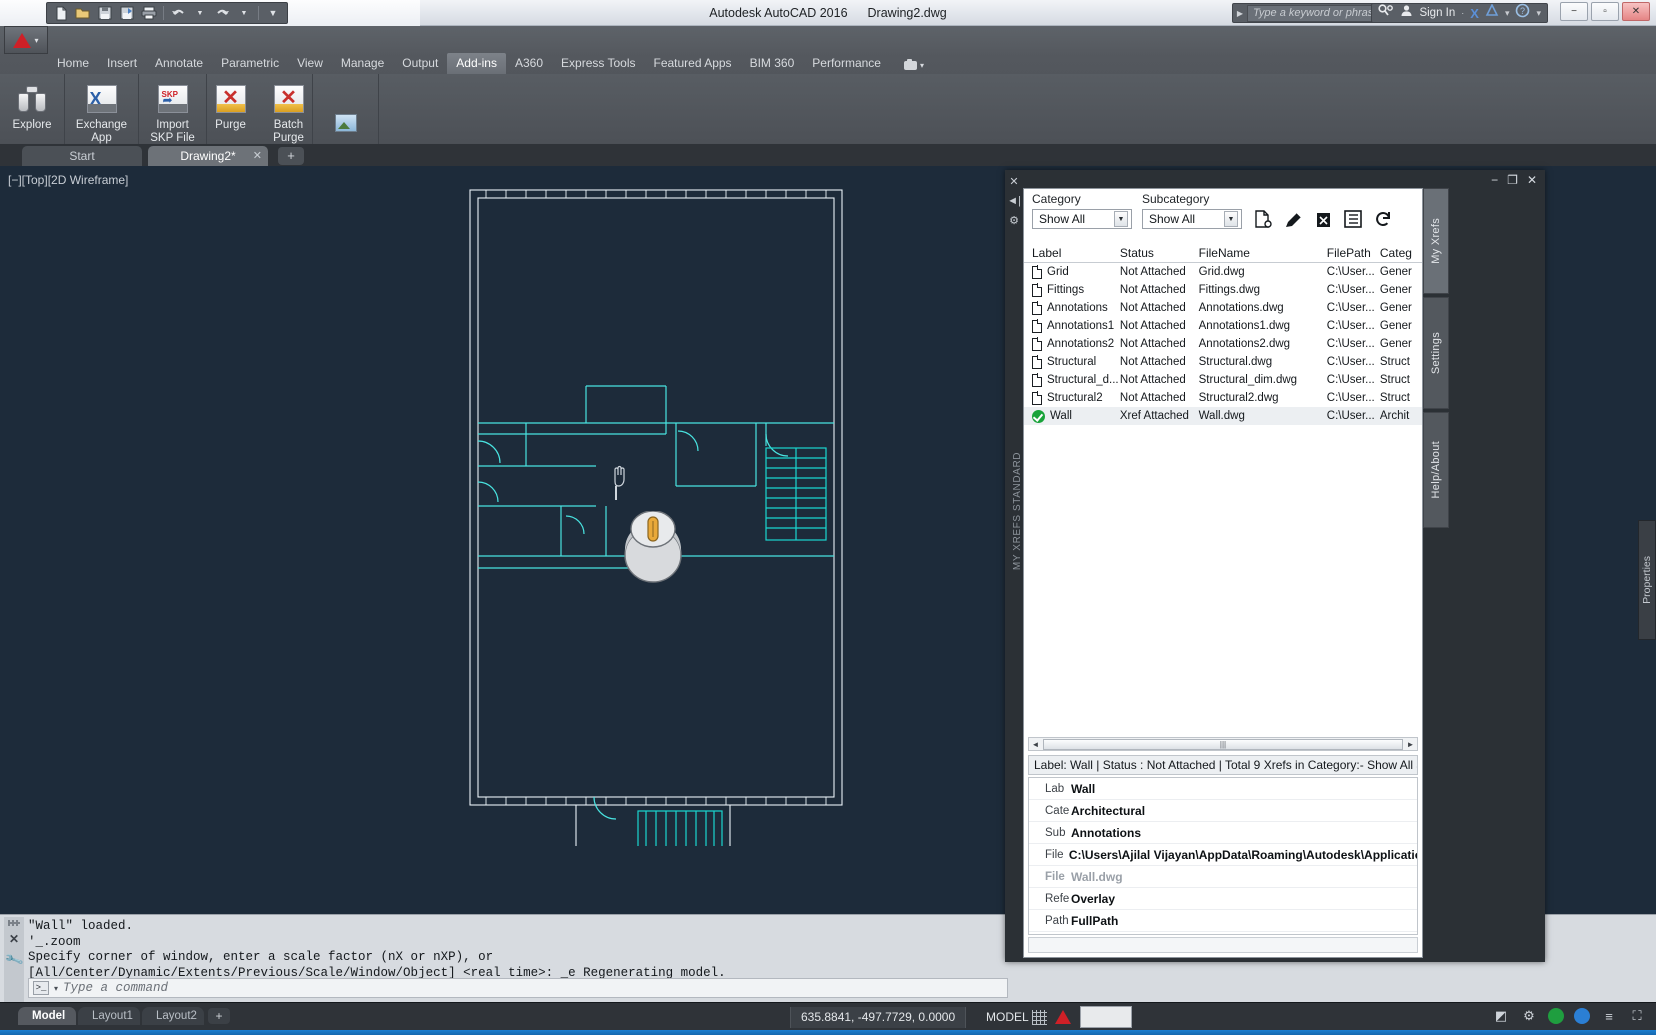  I want to click on subcategory-filter-select: Show All ▼, so click(1192, 219).